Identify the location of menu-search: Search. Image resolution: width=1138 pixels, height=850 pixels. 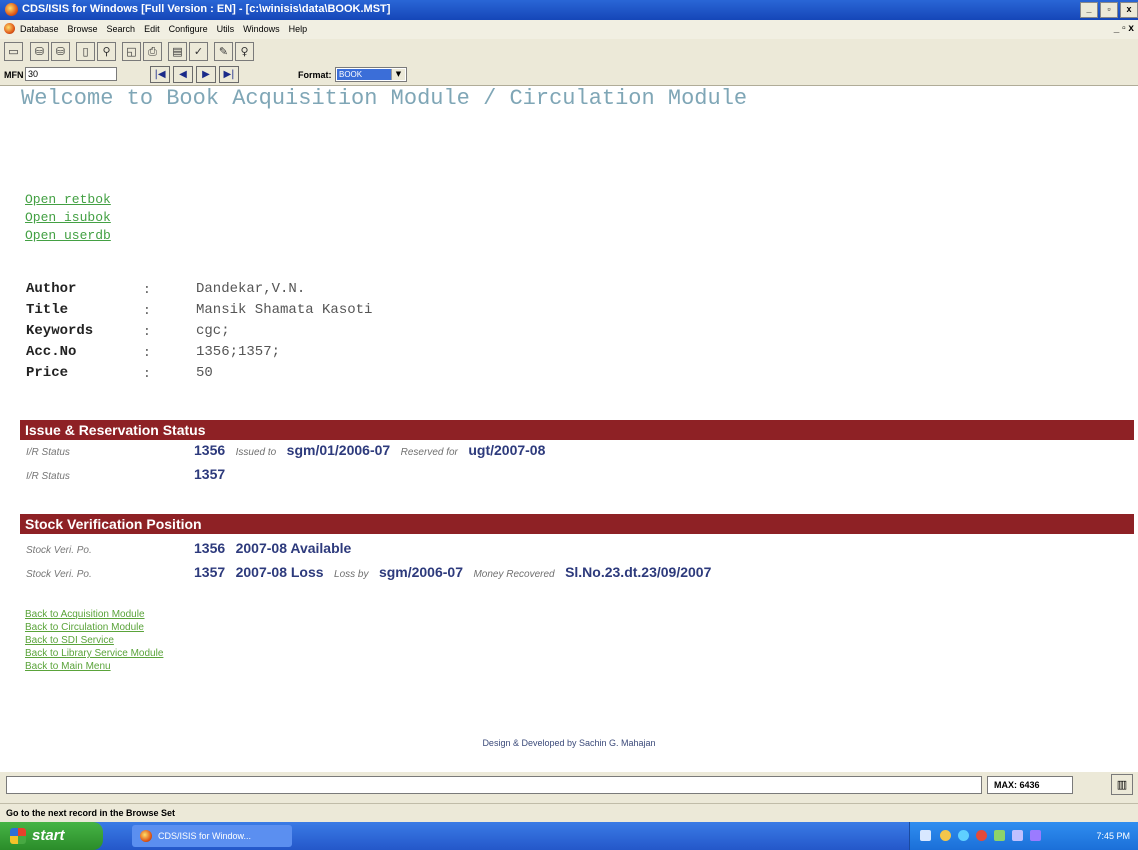
(121, 29).